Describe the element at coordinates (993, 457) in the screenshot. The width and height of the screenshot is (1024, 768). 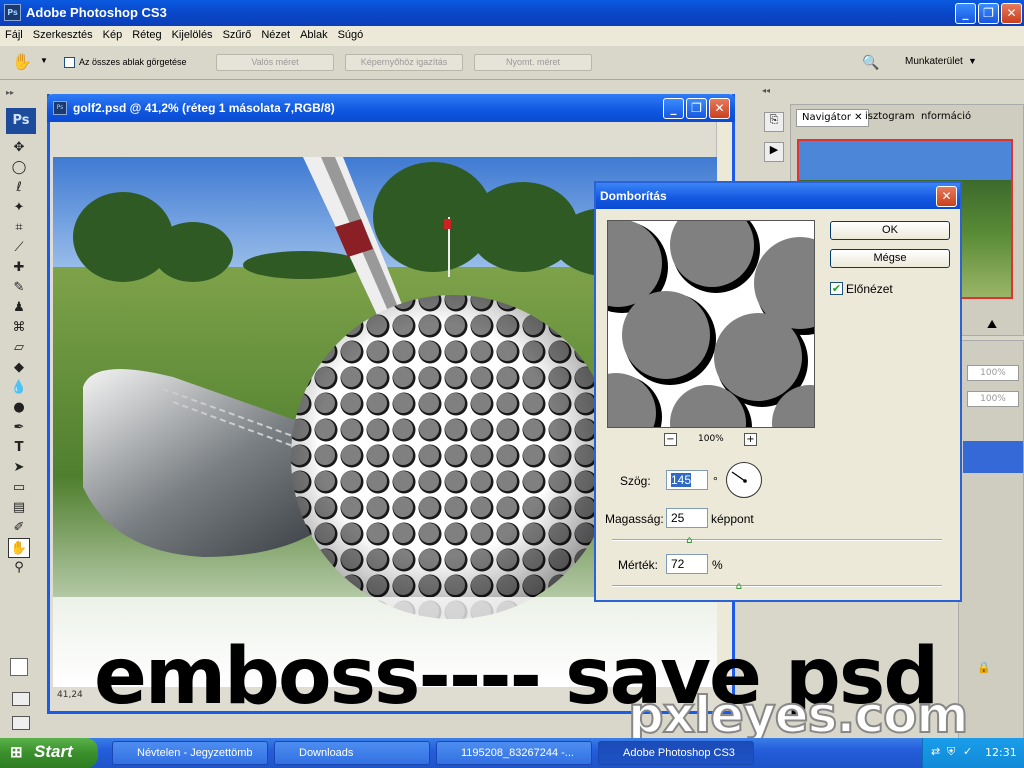
I see `selected-layer-row` at that location.